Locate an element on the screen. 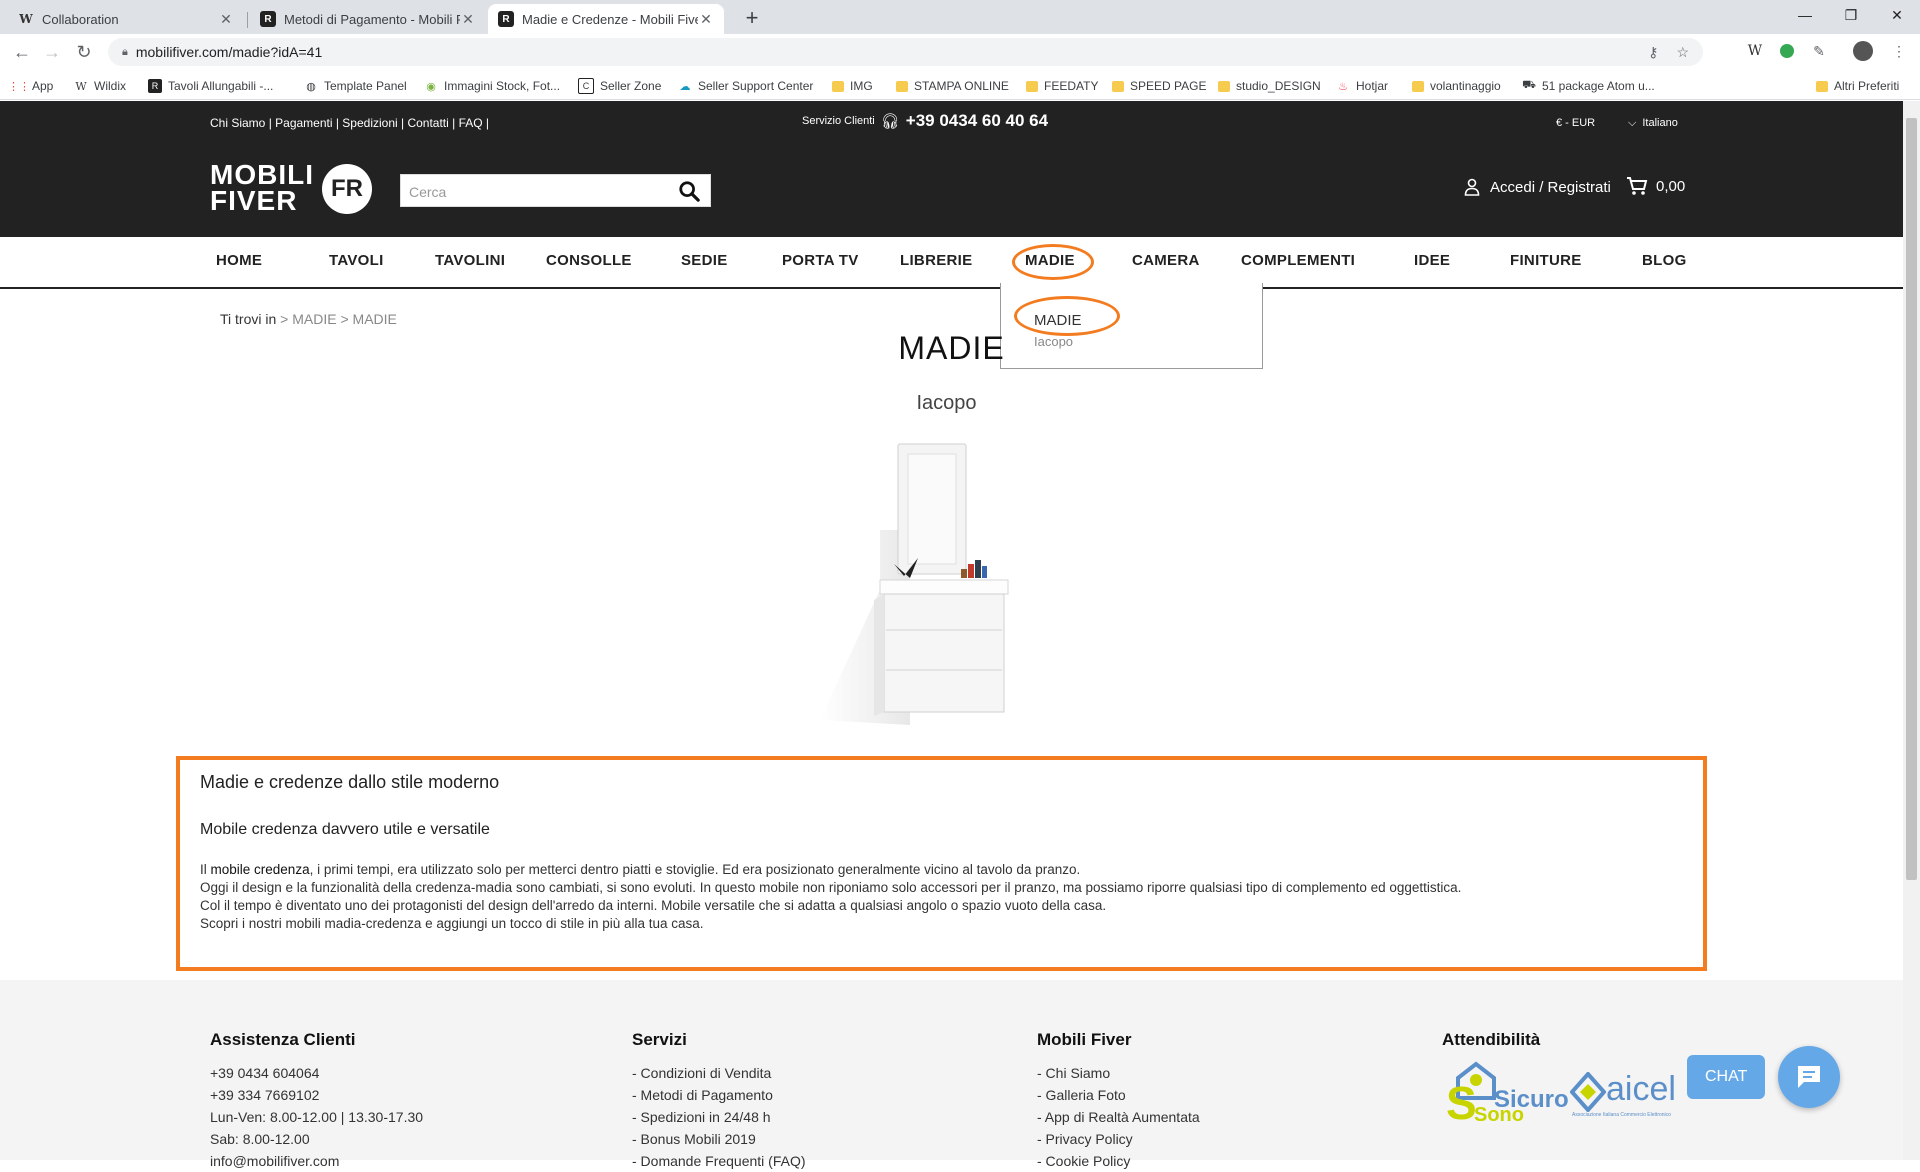 The height and width of the screenshot is (1172, 1920). language-selector: ⌵ Italiano is located at coordinates (1653, 123).